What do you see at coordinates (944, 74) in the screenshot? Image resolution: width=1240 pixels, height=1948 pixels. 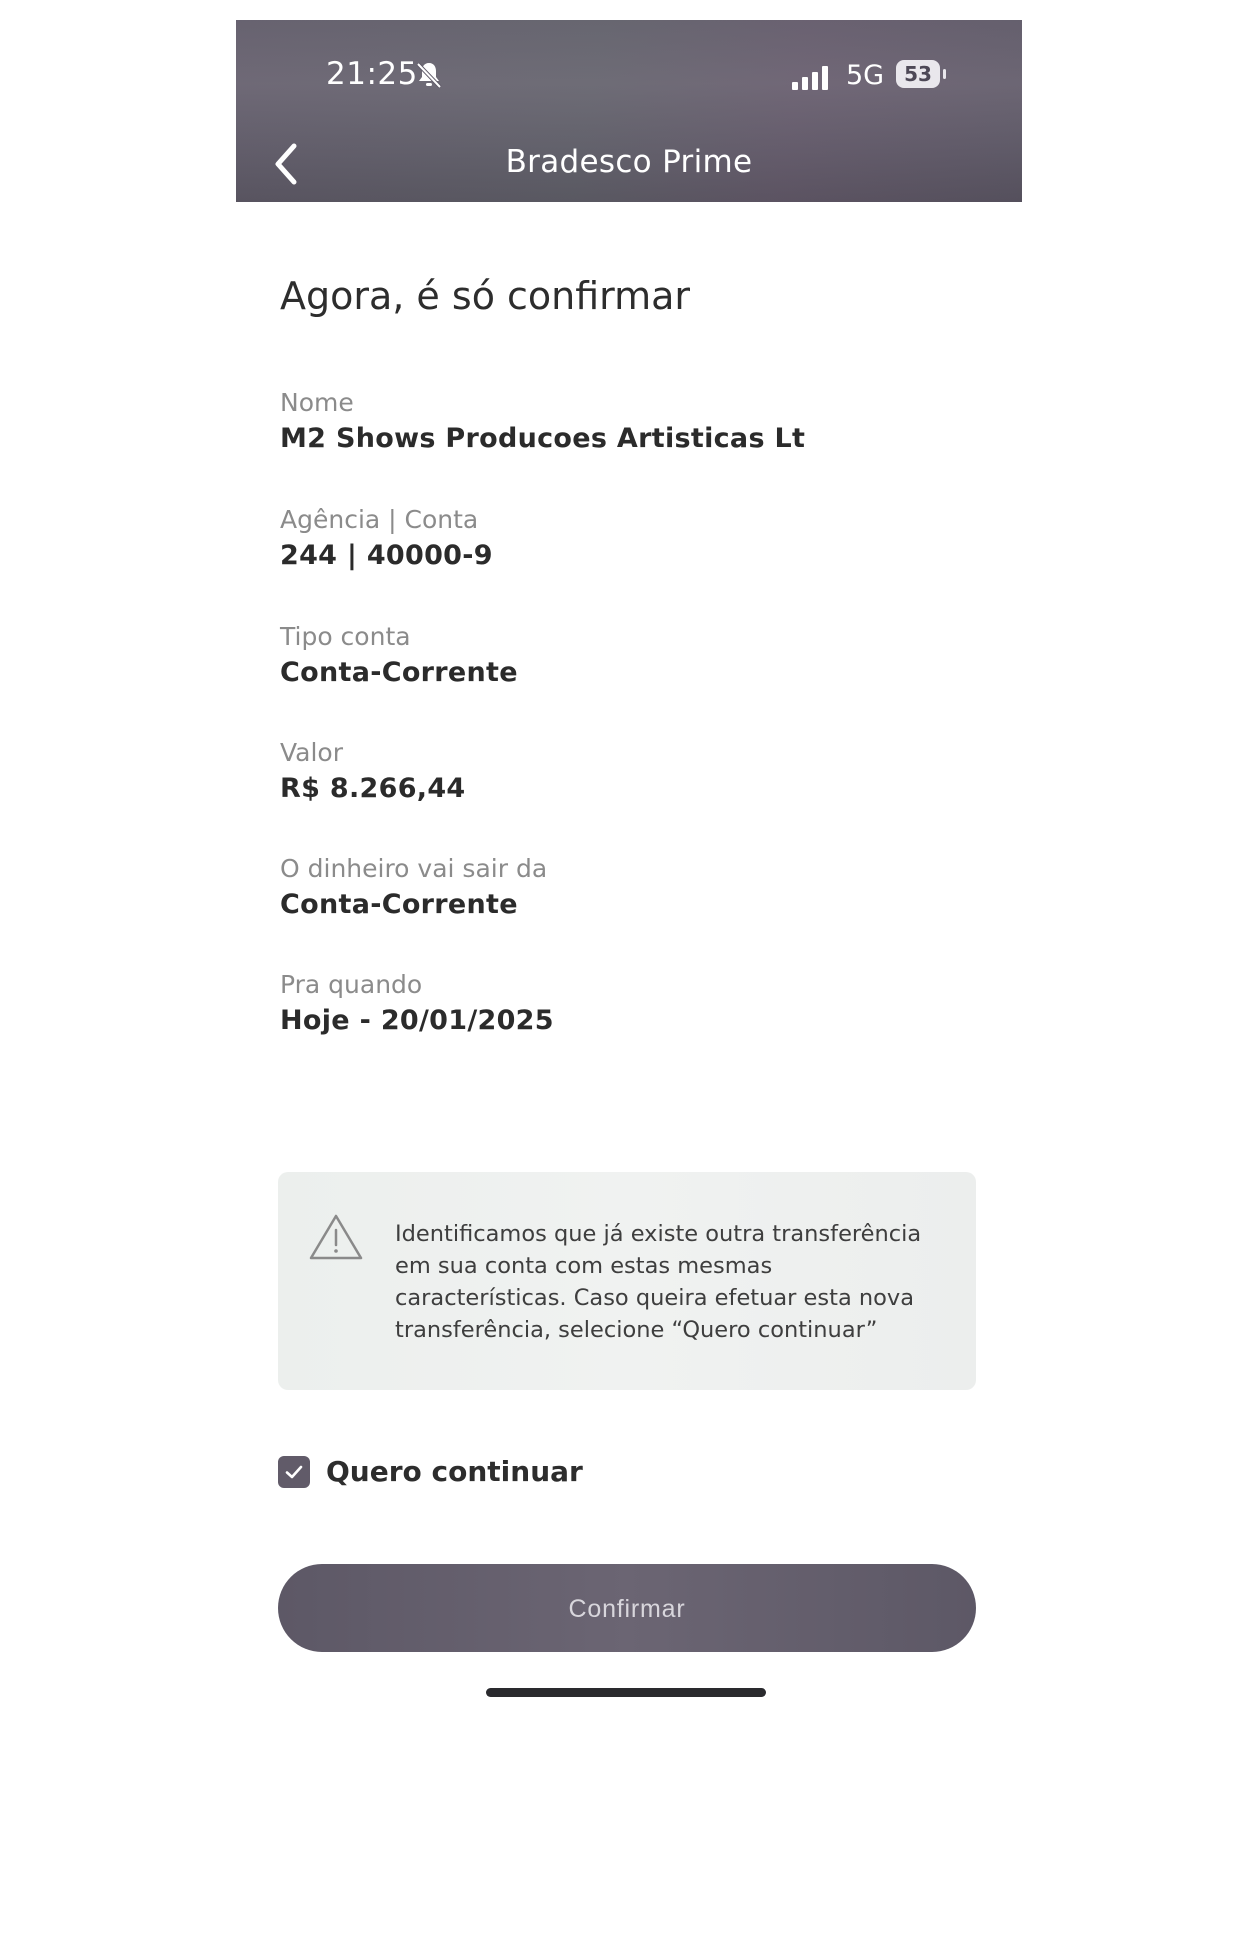 I see `battery-tip` at bounding box center [944, 74].